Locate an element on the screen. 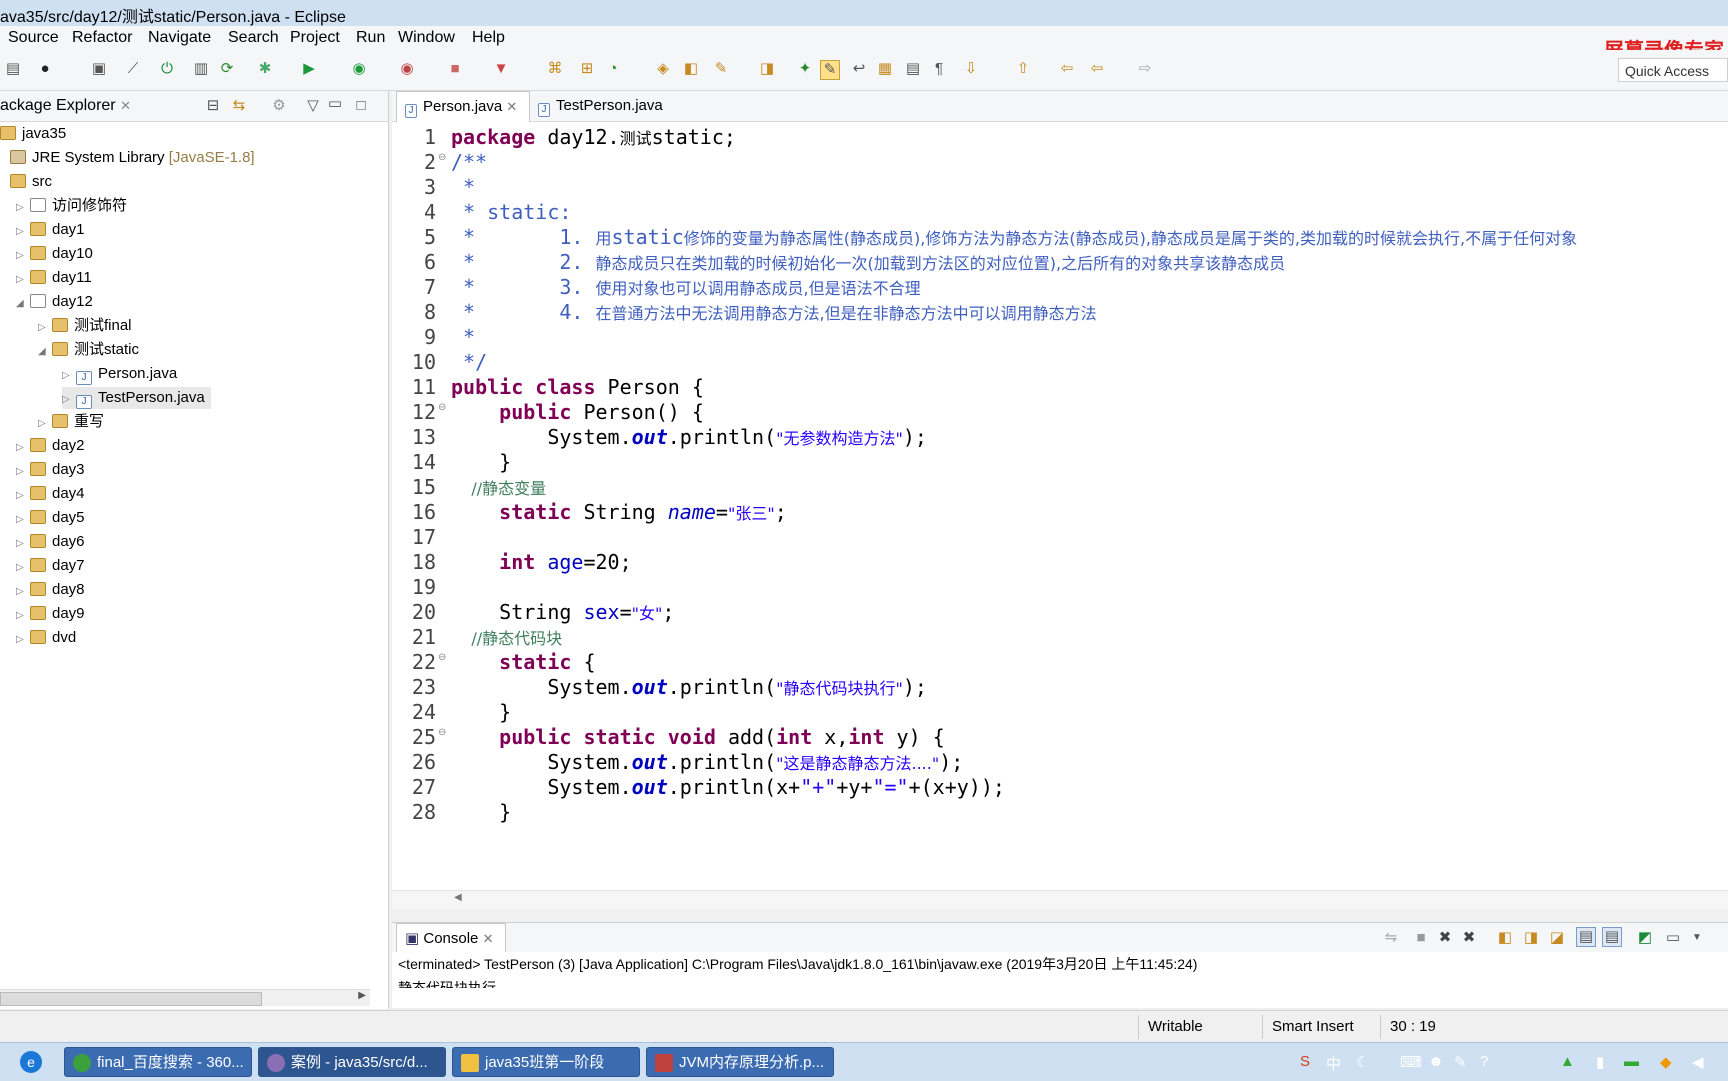 This screenshot has height=1081, width=1728. back-icon: ⇦ is located at coordinates (1097, 69).